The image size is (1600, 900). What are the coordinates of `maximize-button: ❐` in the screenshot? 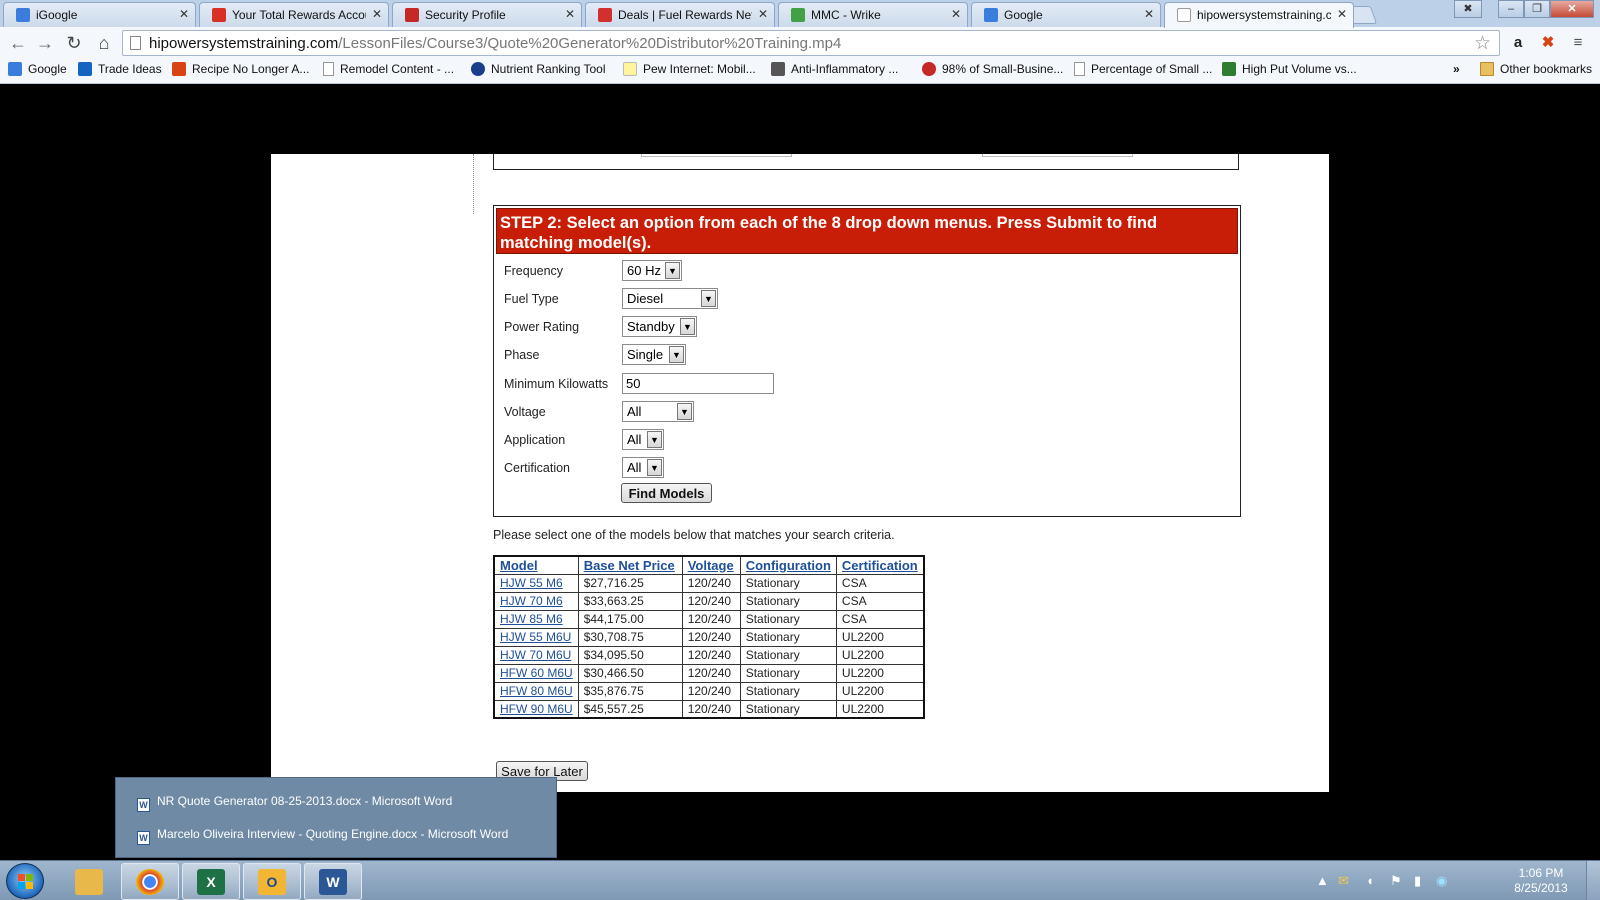 It's located at (1537, 9).